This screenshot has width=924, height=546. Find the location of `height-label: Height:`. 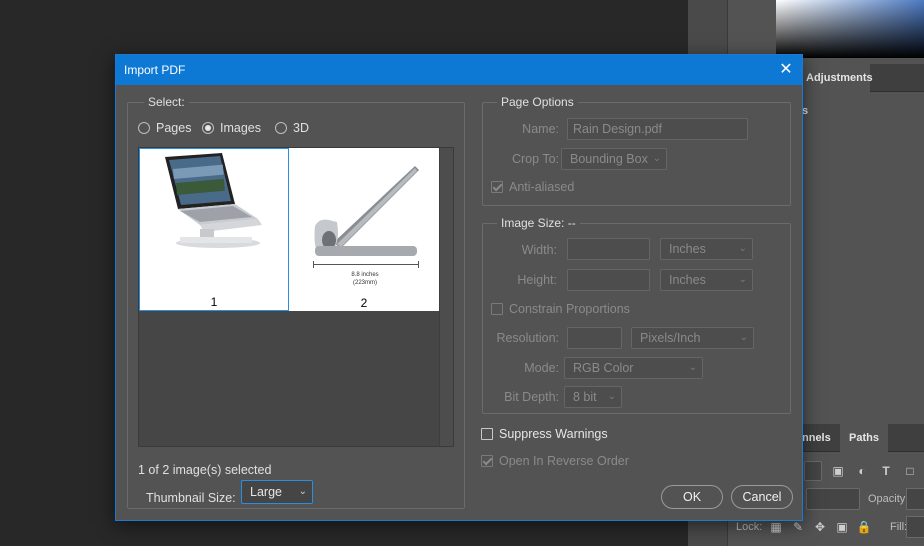

height-label: Height: is located at coordinates (537, 280).